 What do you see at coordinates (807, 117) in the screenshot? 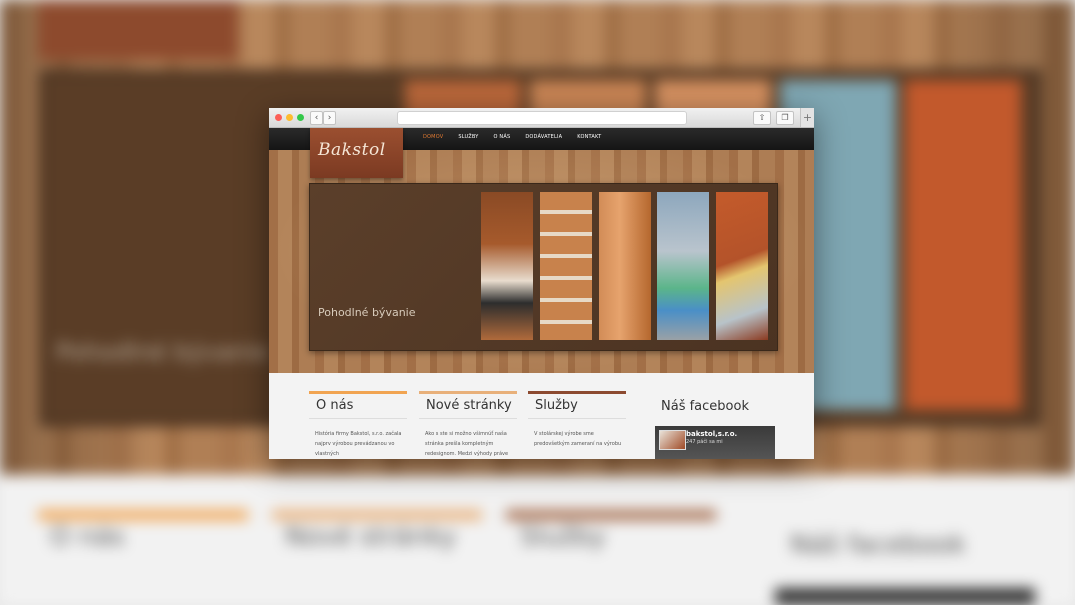
I see `new-tab-button: +` at bounding box center [807, 117].